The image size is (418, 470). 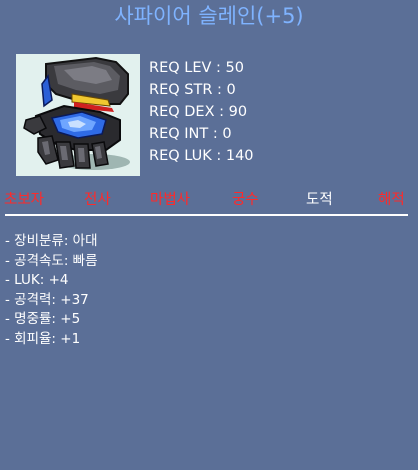 What do you see at coordinates (391, 200) in the screenshot?
I see `job-pirate: 해적` at bounding box center [391, 200].